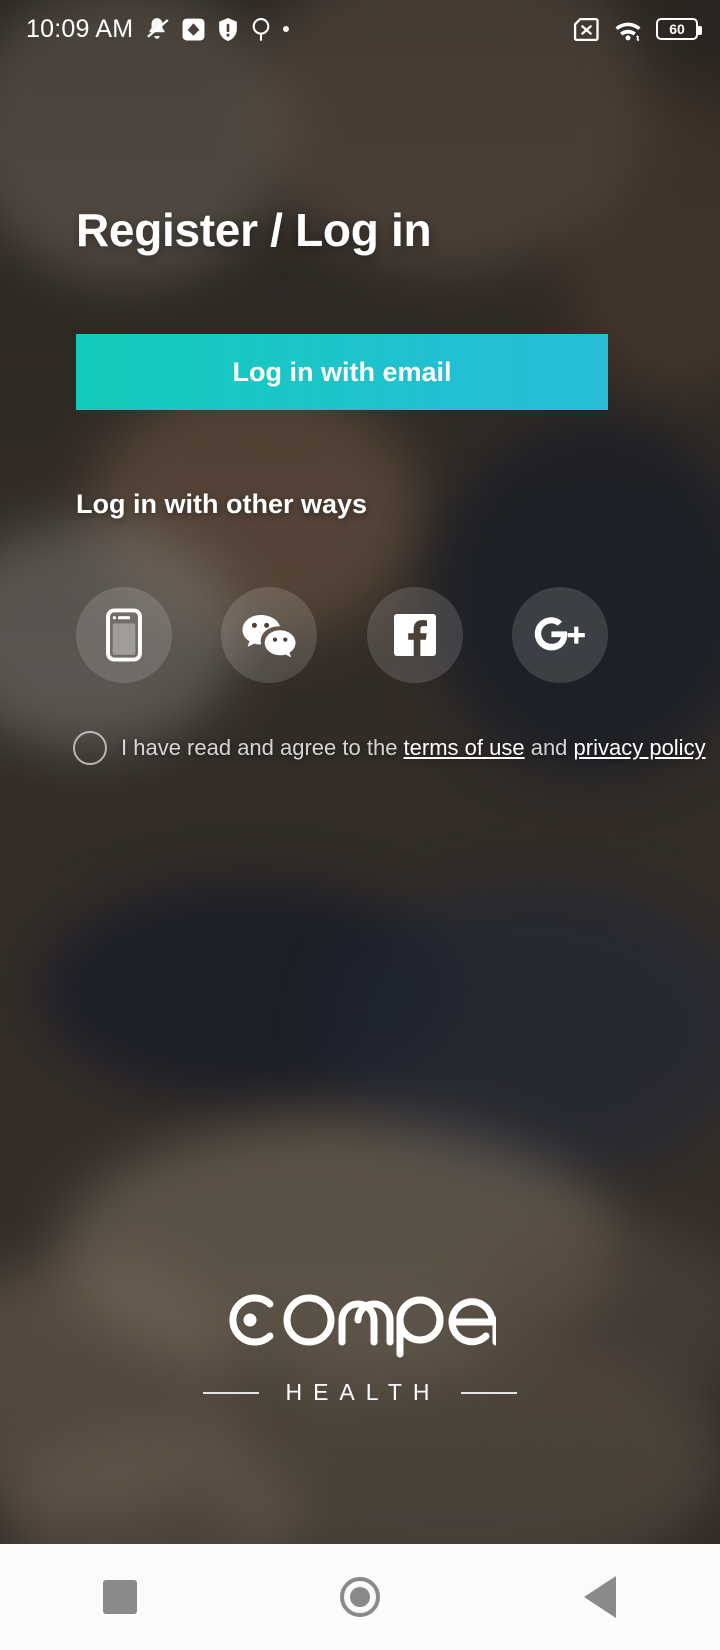  I want to click on triangle-back-icon, so click(600, 1597).